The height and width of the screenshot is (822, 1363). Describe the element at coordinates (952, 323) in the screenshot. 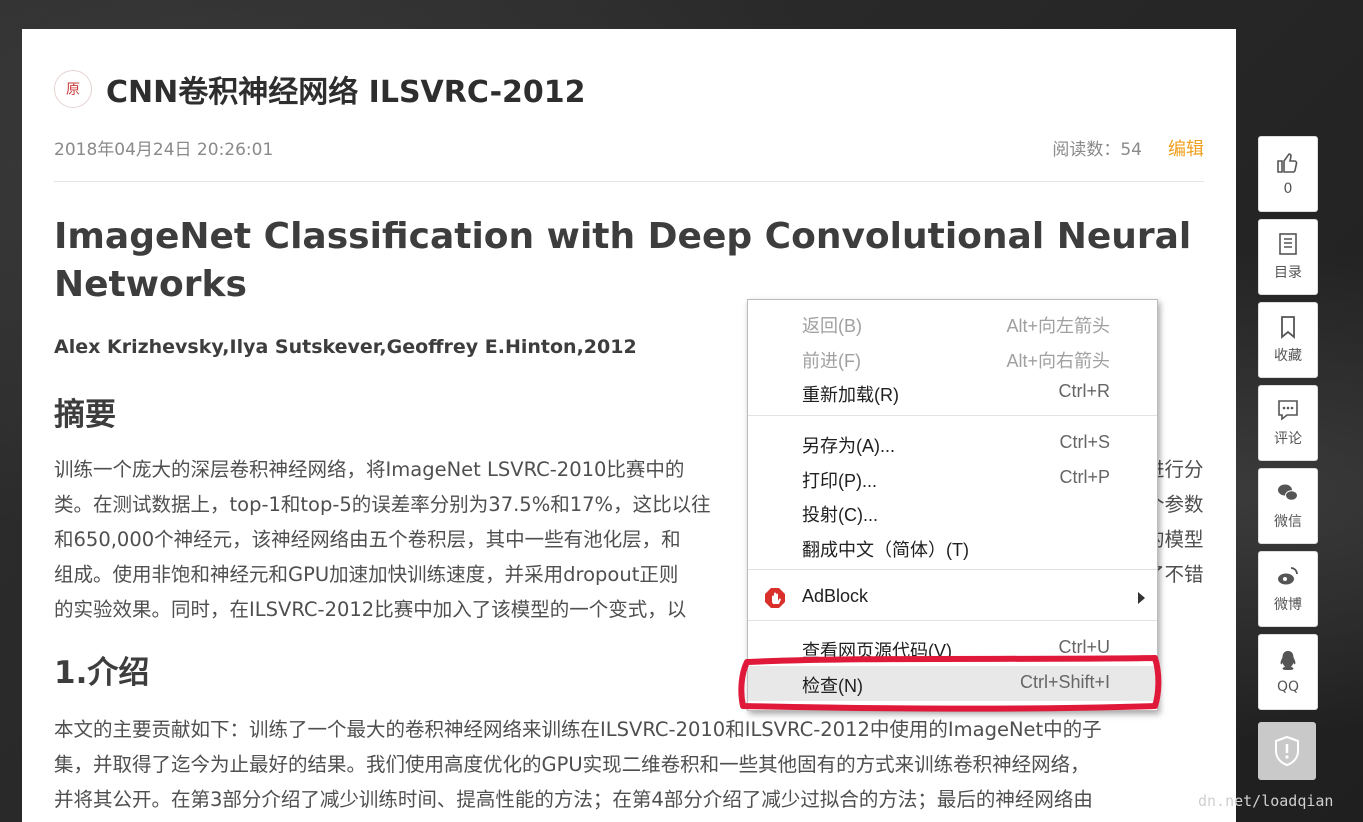

I see `menu-item-back: 返回(B) Alt+向左箭头` at that location.